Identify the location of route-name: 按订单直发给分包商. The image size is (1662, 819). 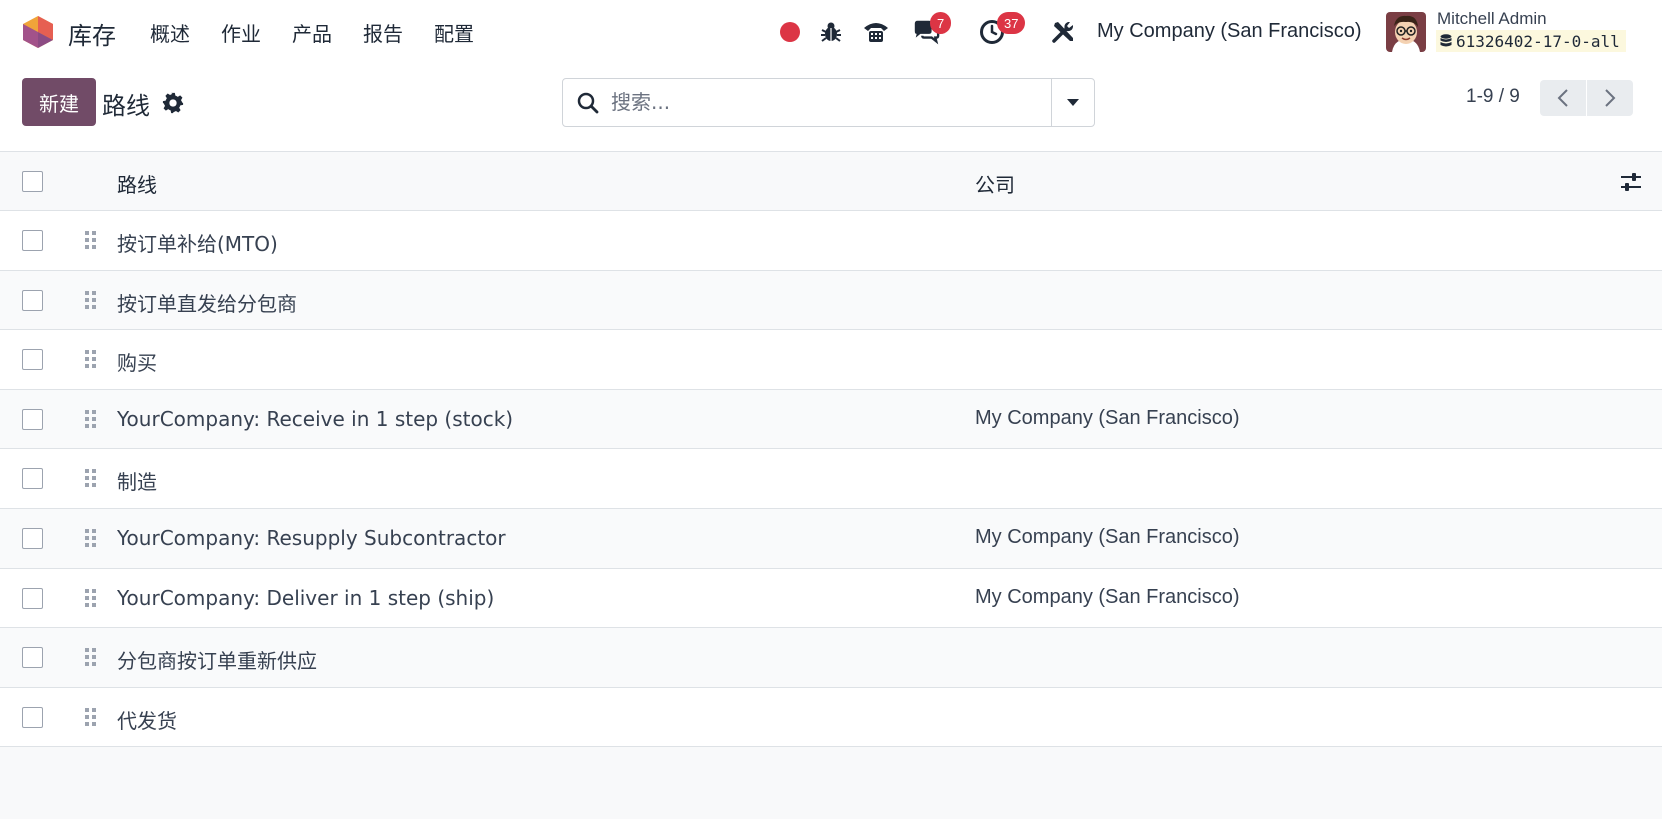
(207, 303).